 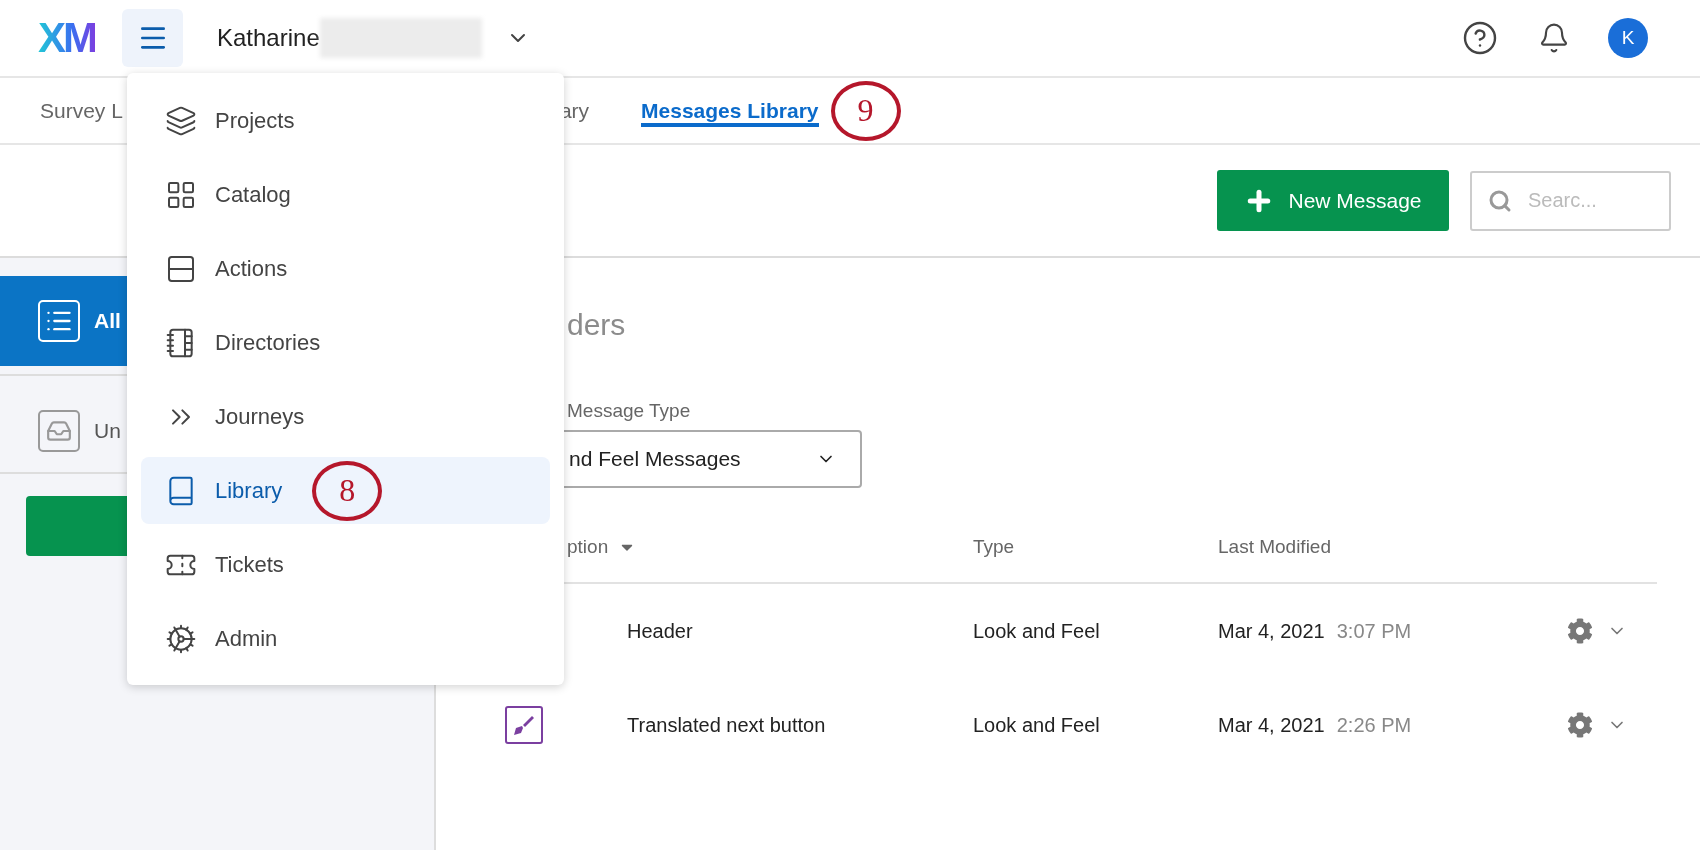 What do you see at coordinates (268, 38) in the screenshot?
I see `account-name: Katharine` at bounding box center [268, 38].